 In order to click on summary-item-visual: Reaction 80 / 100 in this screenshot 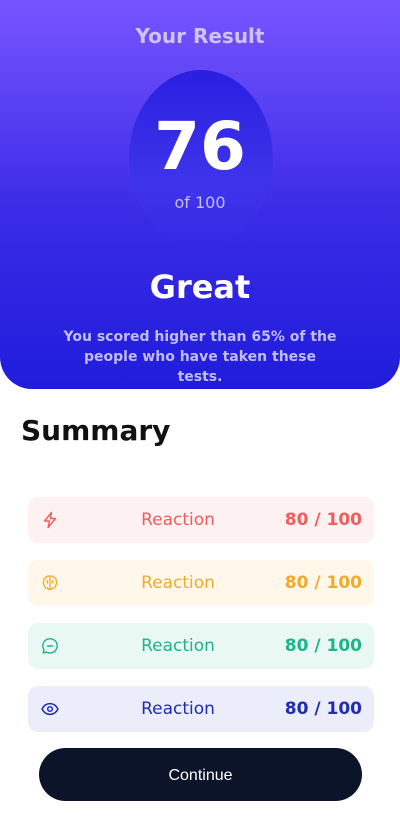, I will do `click(201, 709)`.